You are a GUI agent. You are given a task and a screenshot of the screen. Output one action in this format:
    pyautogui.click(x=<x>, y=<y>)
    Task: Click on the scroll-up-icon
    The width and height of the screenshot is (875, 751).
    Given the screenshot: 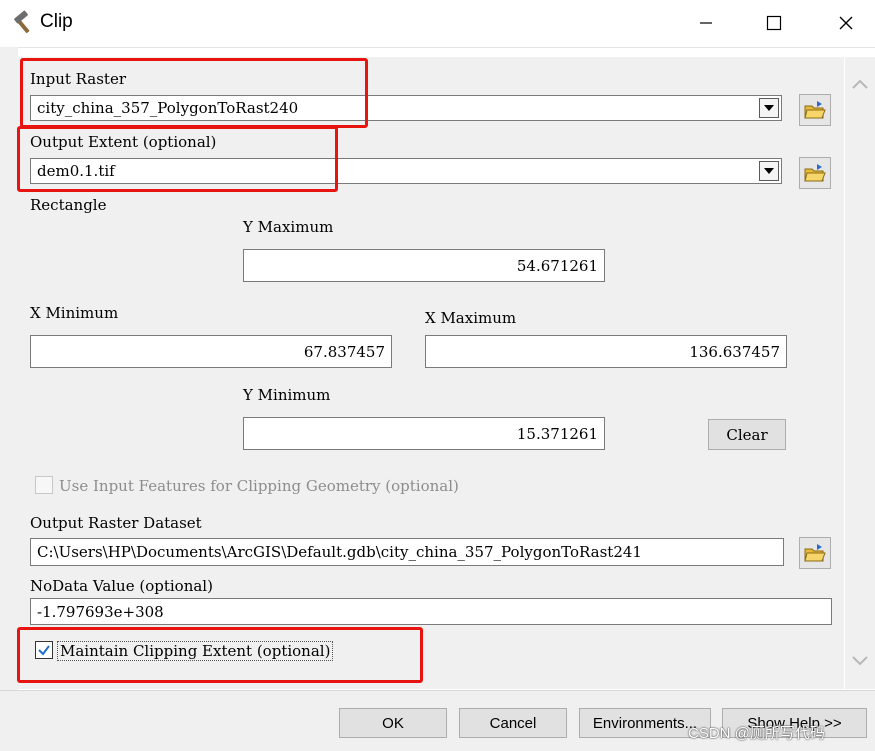 What is the action you would take?
    pyautogui.click(x=860, y=84)
    